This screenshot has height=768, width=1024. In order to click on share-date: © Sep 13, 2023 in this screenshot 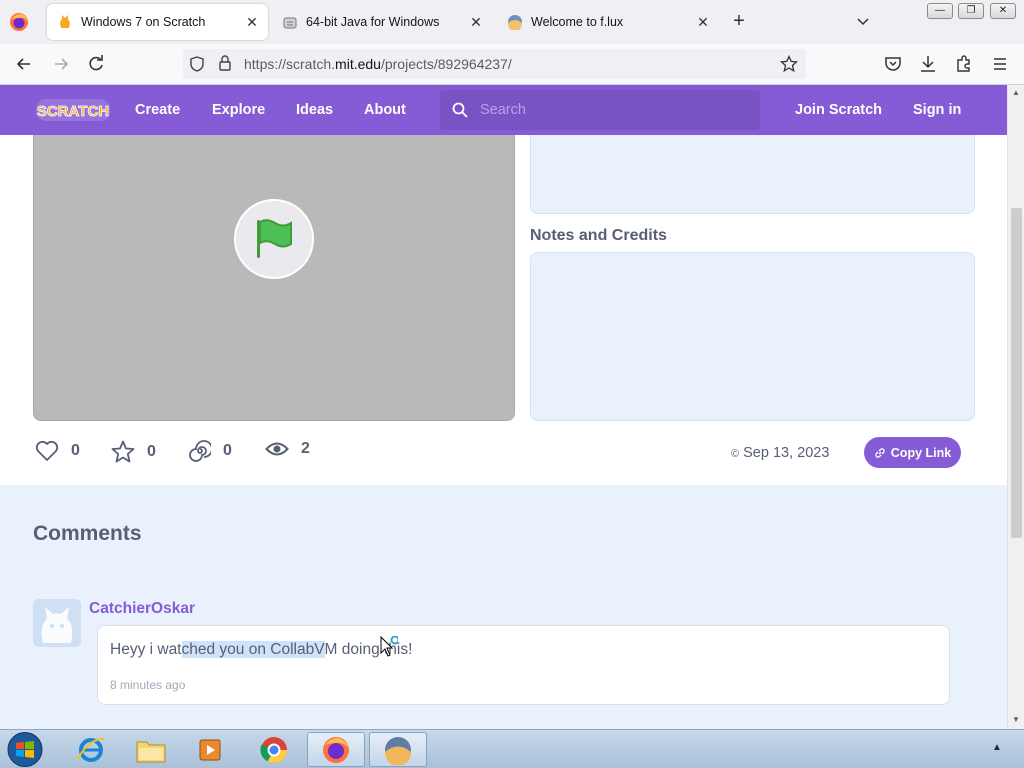, I will do `click(780, 453)`.